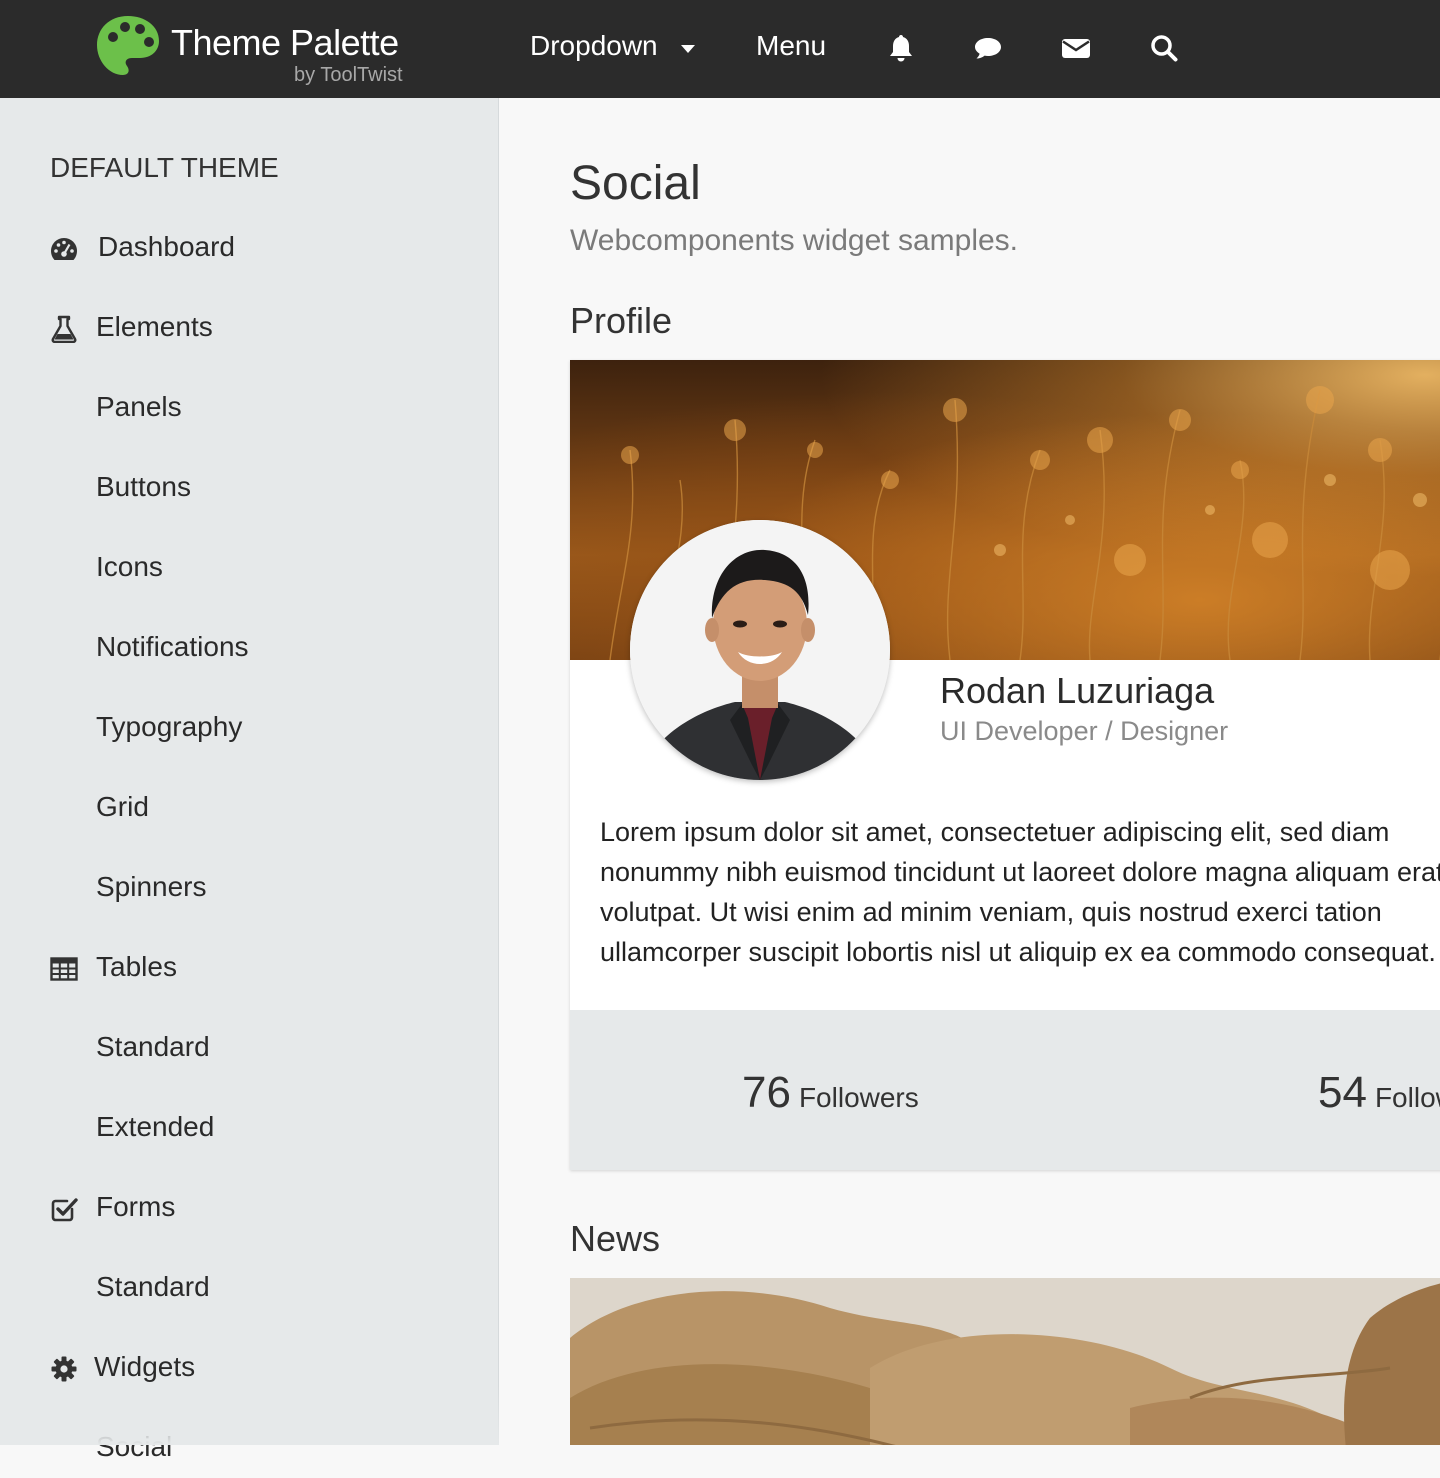 The height and width of the screenshot is (1478, 1440). Describe the element at coordinates (164, 167) in the screenshot. I see `sidebar-heading: DEFAULT THEME` at that location.